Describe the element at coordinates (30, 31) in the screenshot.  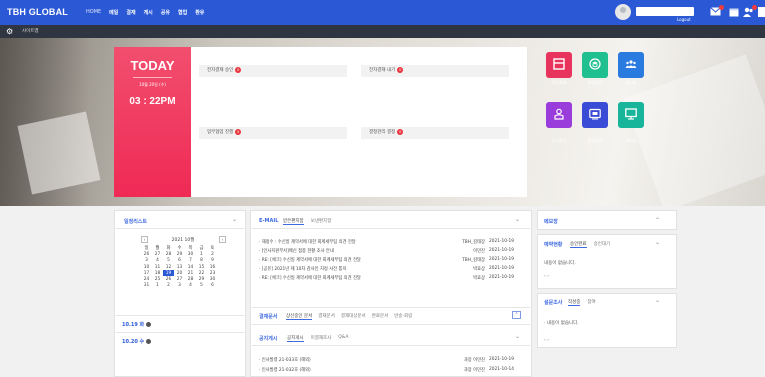
I see `breadcrumb-current: 사이트맵` at that location.